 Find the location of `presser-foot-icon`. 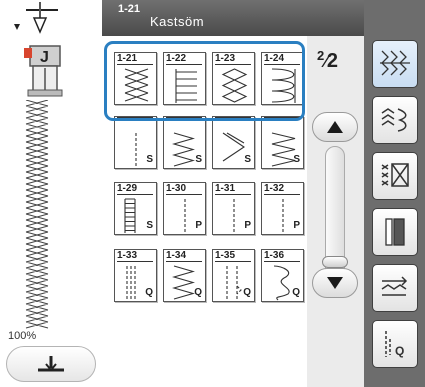

presser-foot-icon is located at coordinates (51, 364).